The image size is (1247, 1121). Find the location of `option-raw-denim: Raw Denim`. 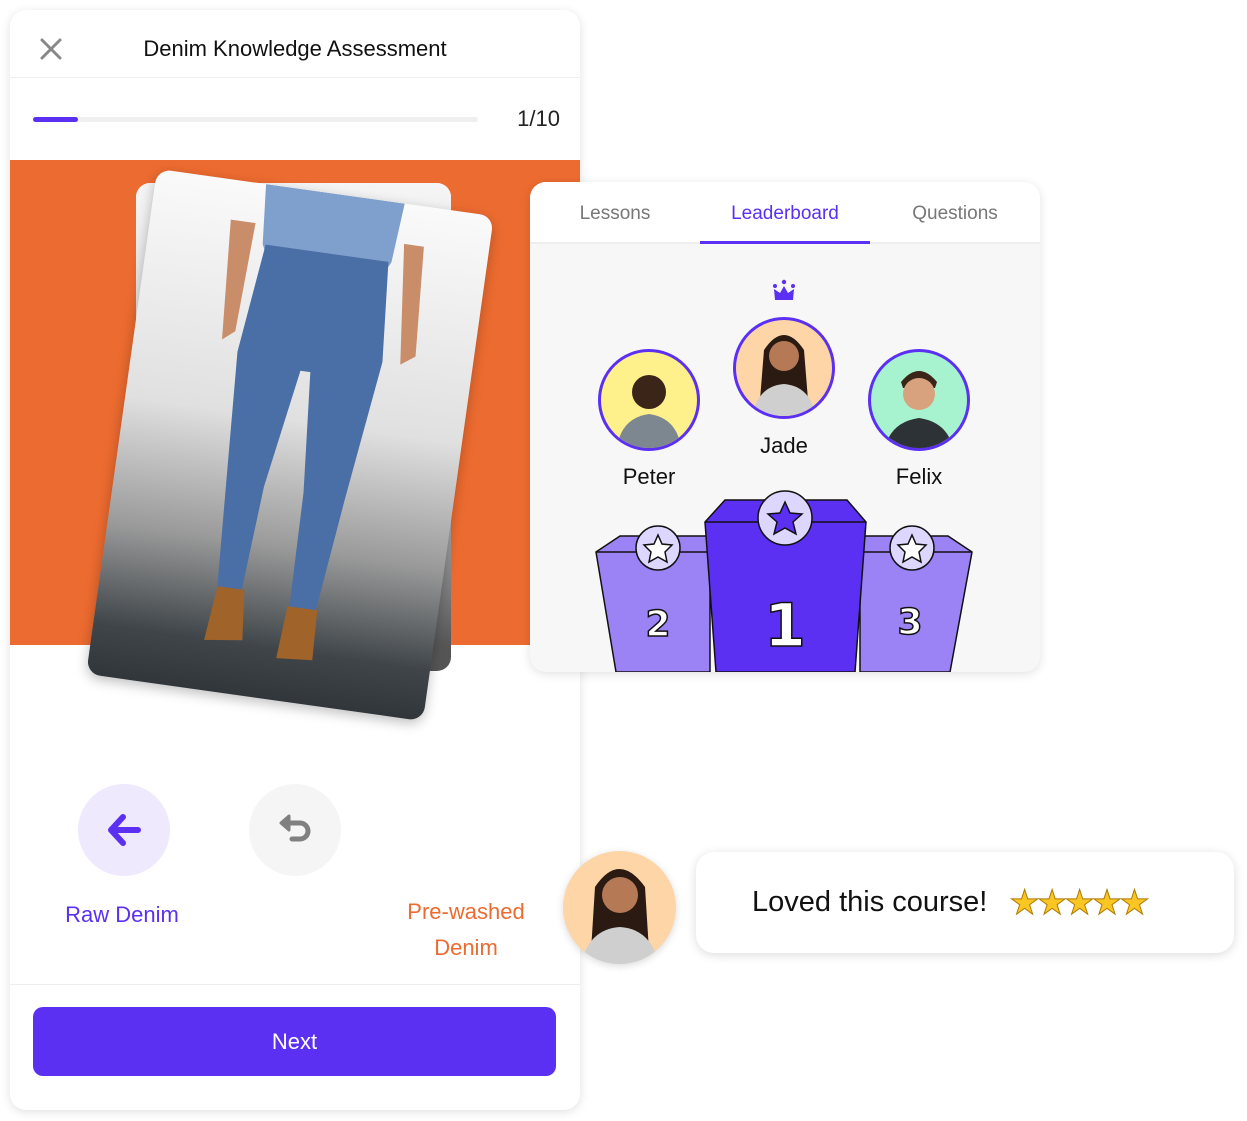

option-raw-denim: Raw Denim is located at coordinates (122, 915).